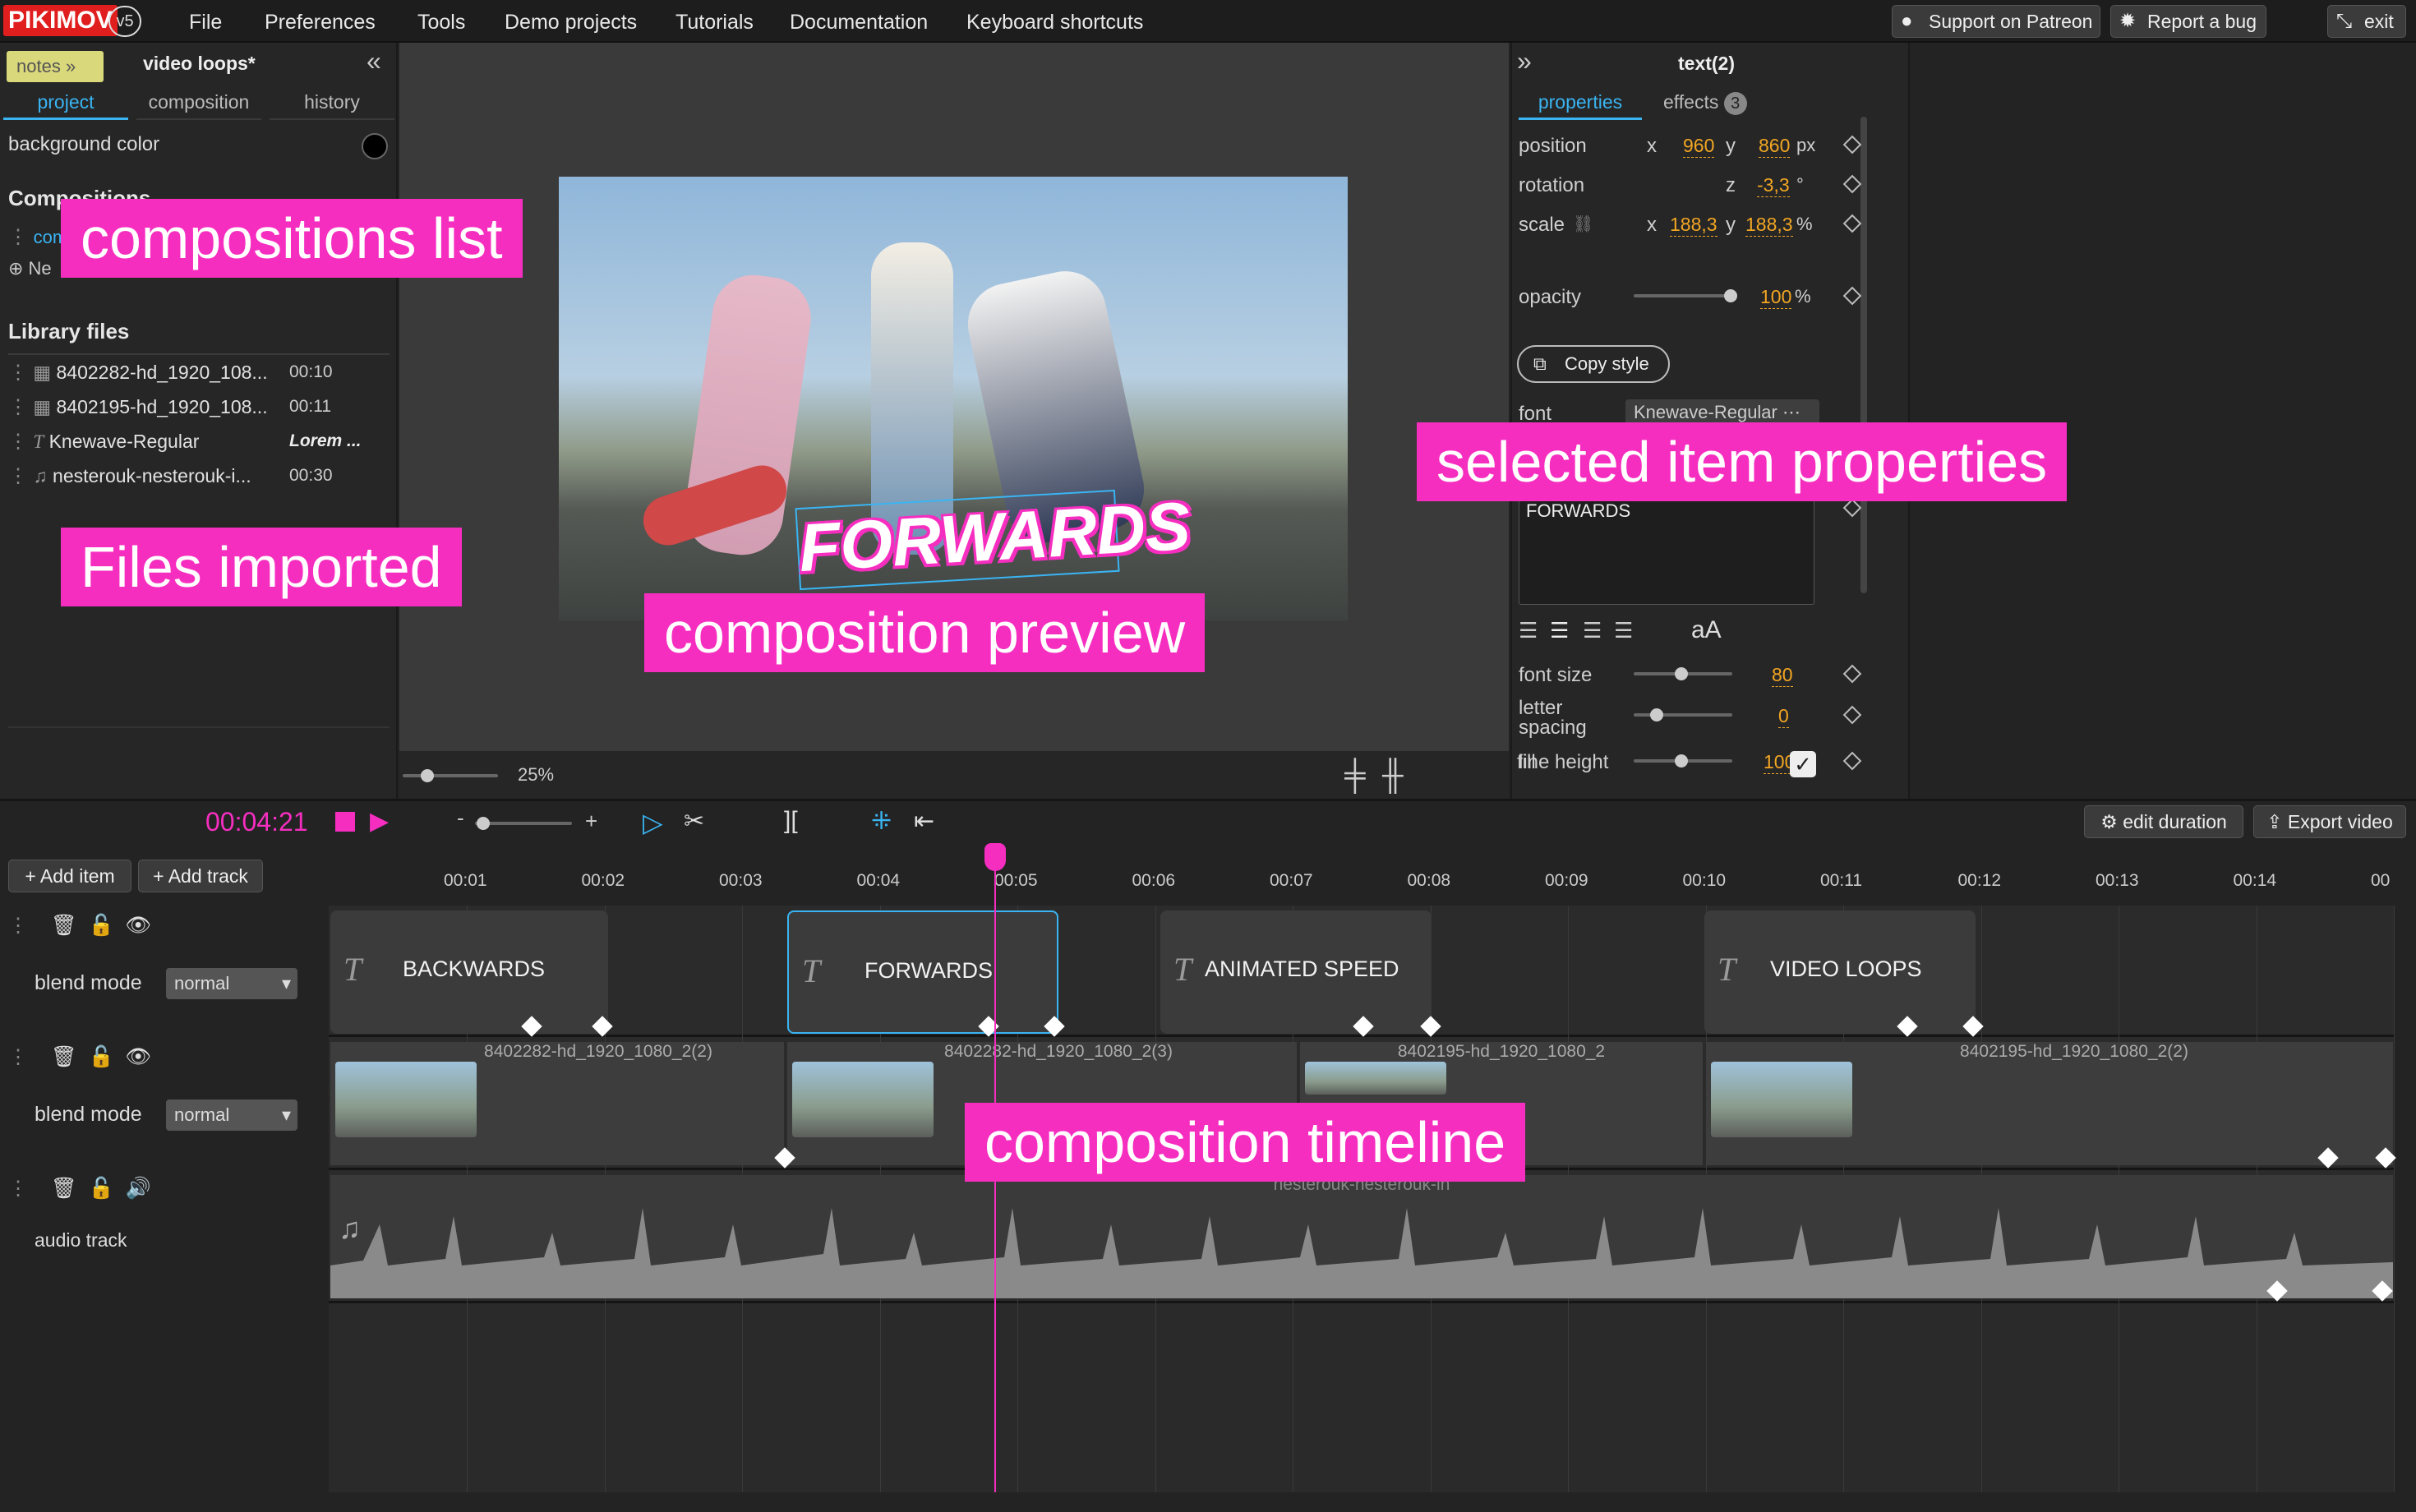  I want to click on text-selection-box: FORWARDS, so click(994, 540).